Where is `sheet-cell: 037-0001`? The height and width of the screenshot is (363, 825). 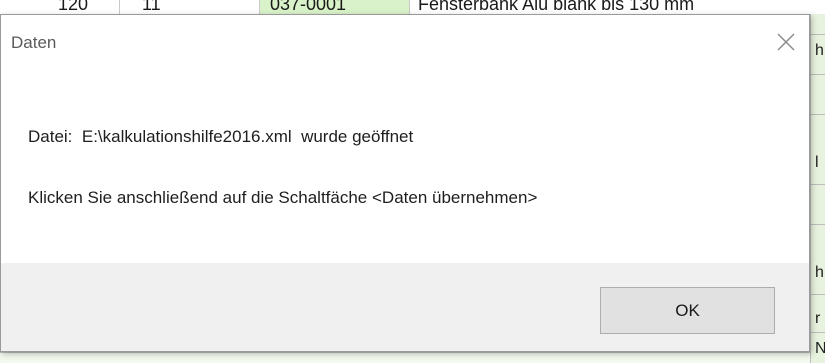
sheet-cell: 037-0001 is located at coordinates (335, 7).